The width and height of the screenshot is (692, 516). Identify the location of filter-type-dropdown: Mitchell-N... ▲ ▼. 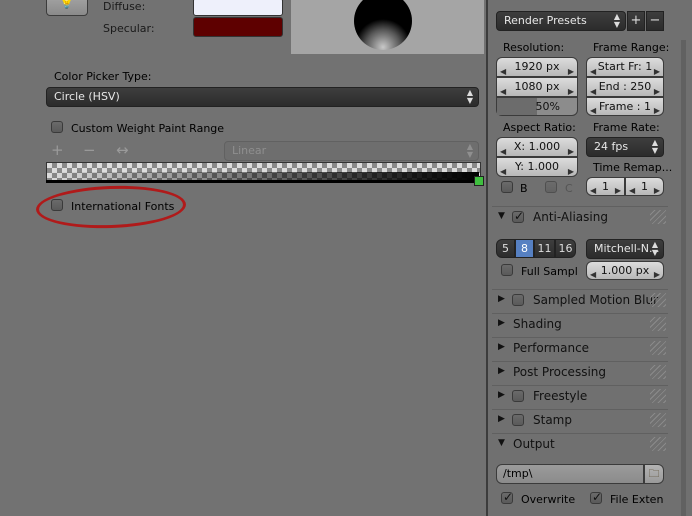
(625, 249).